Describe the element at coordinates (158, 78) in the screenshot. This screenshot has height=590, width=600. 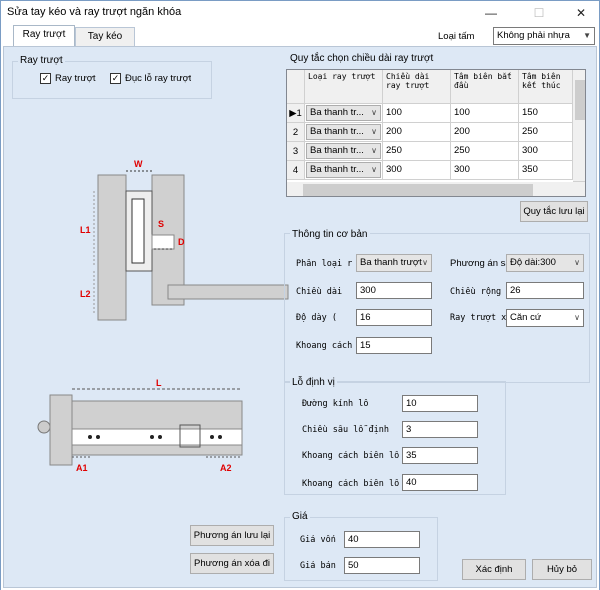
I see `duc-lo-checkbox-label: Đục lỗ ray trượt` at that location.